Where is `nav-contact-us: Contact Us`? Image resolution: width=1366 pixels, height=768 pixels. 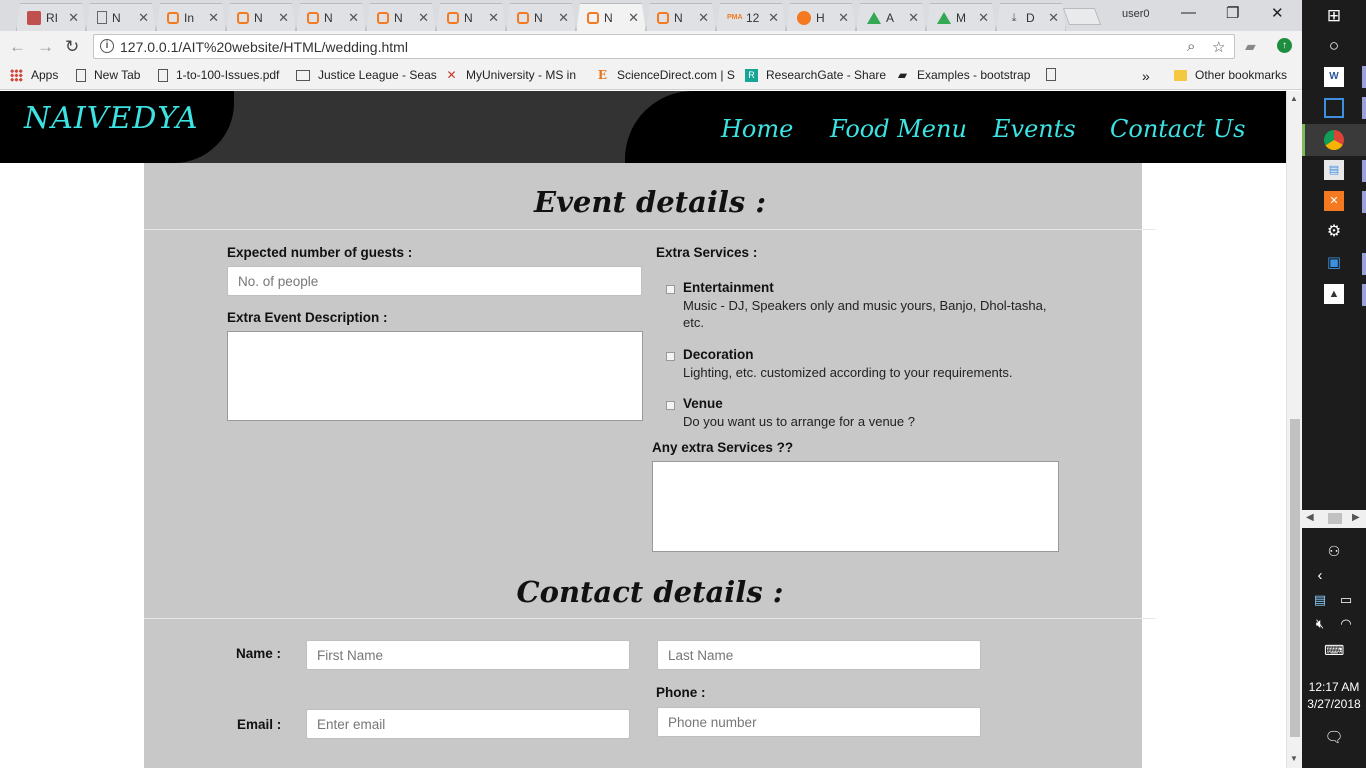 nav-contact-us: Contact Us is located at coordinates (1177, 129).